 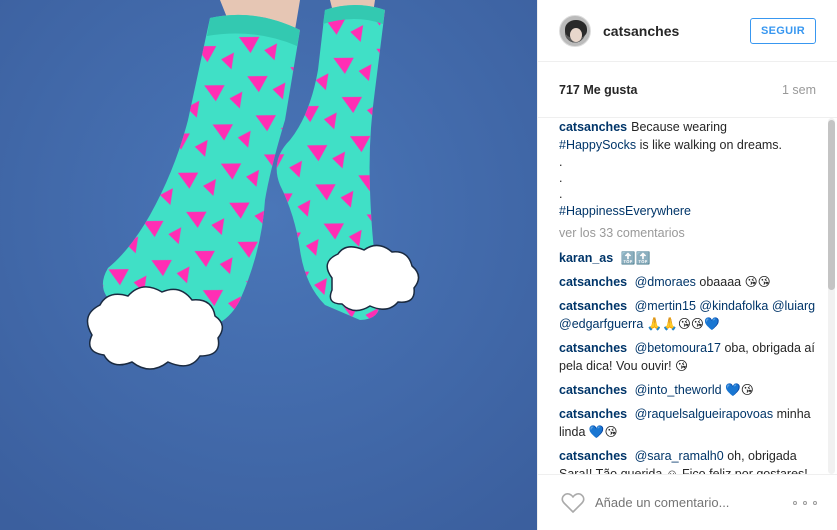 I want to click on follow-button: SEGUIR, so click(x=783, y=30).